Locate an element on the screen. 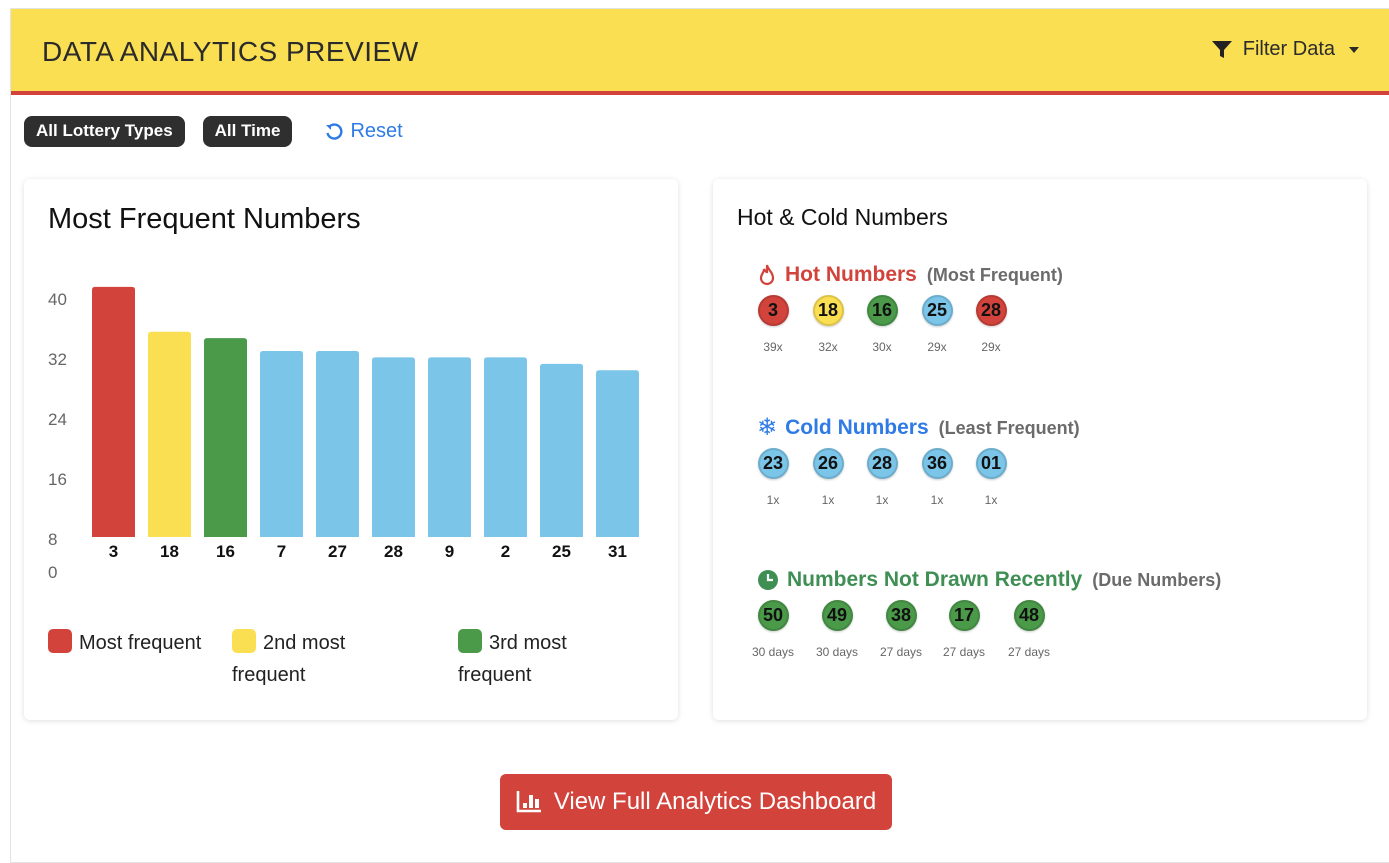 Image resolution: width=1389 pixels, height=863 pixels. most-frequent-title: Most Frequent Numbers is located at coordinates (204, 219).